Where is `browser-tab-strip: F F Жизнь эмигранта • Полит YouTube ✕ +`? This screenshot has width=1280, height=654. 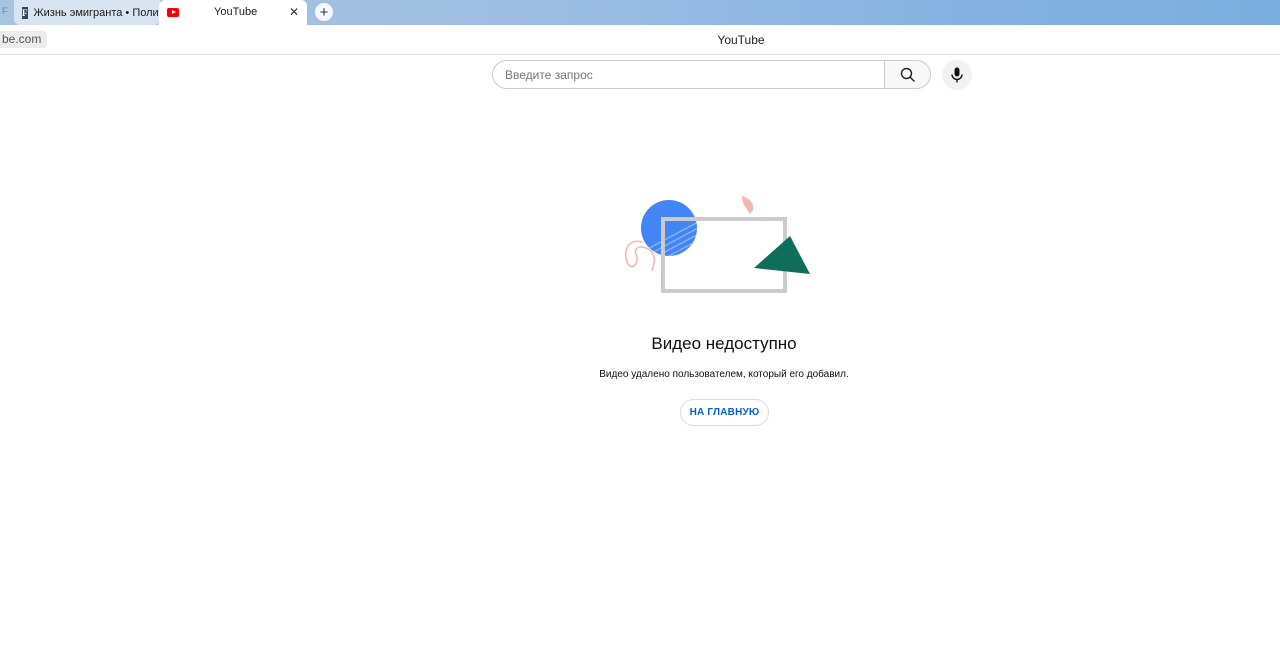 browser-tab-strip: F F Жизнь эмигранта • Полит YouTube ✕ + is located at coordinates (640, 12).